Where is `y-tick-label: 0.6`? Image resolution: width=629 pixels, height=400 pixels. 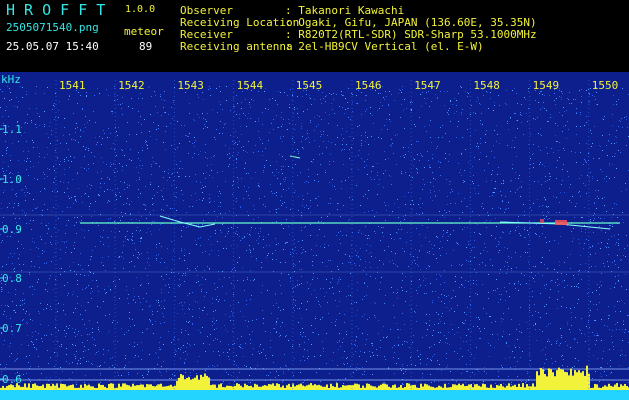
y-tick-label: 0.6 is located at coordinates (12, 379).